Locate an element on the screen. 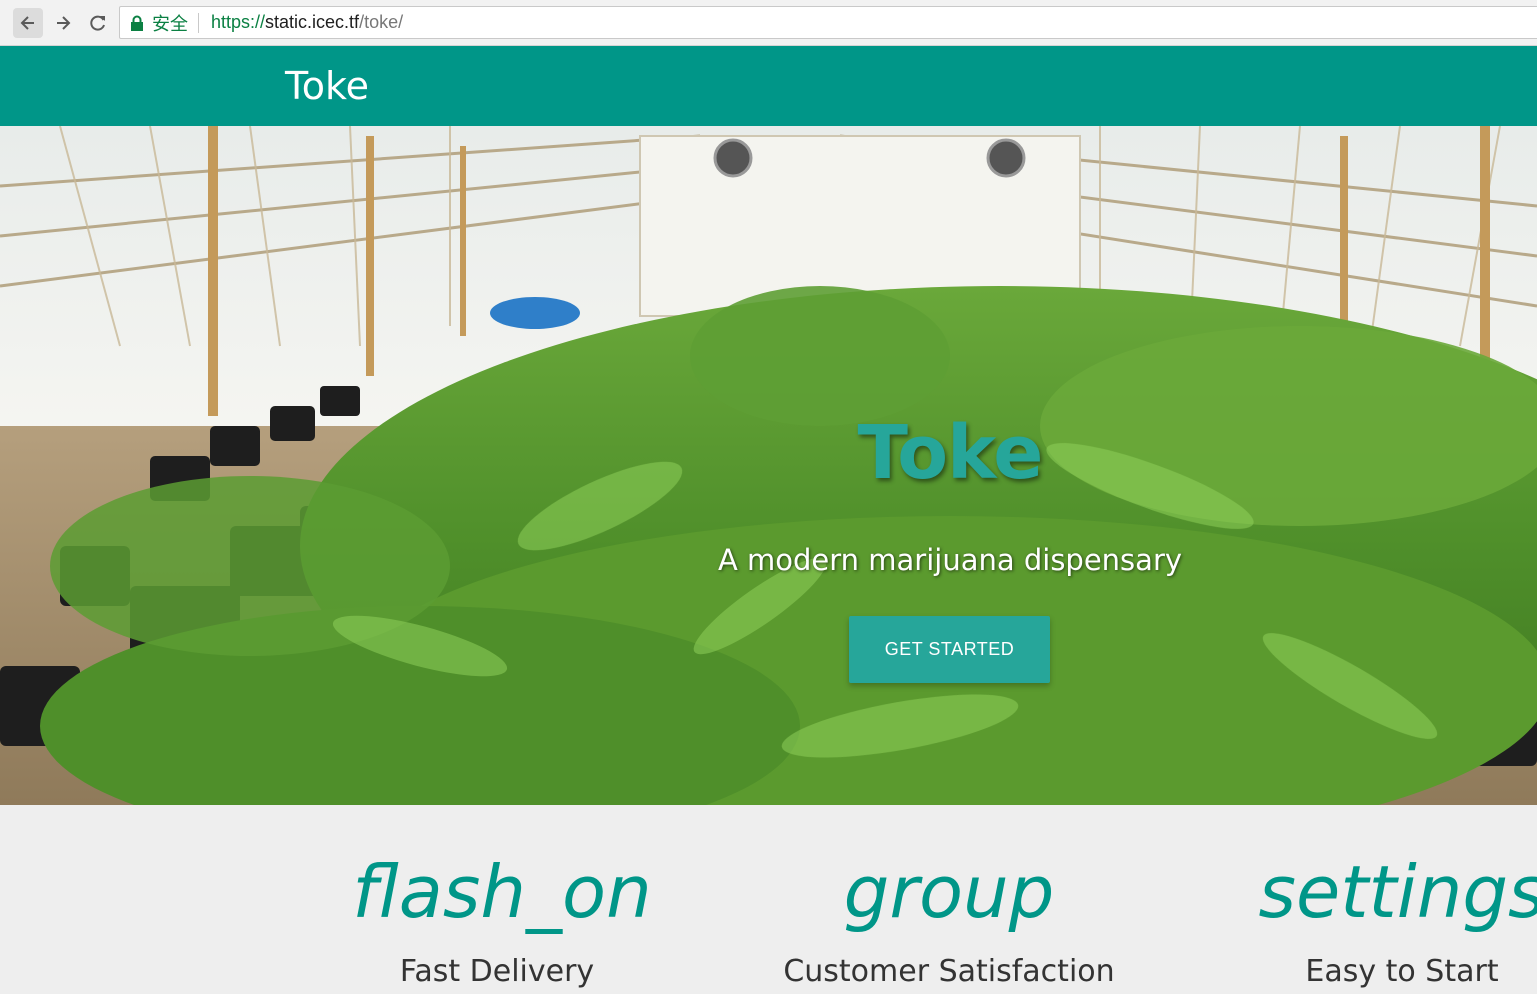 Image resolution: width=1537 pixels, height=994 pixels. flash-on-icon: flash_on is located at coordinates (502, 892).